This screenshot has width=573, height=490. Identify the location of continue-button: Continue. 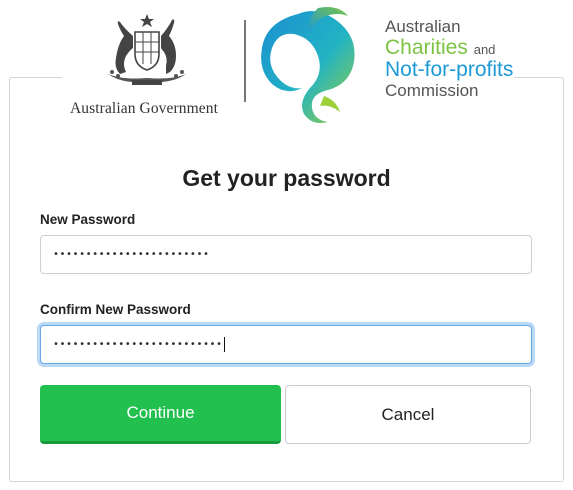
(160, 414).